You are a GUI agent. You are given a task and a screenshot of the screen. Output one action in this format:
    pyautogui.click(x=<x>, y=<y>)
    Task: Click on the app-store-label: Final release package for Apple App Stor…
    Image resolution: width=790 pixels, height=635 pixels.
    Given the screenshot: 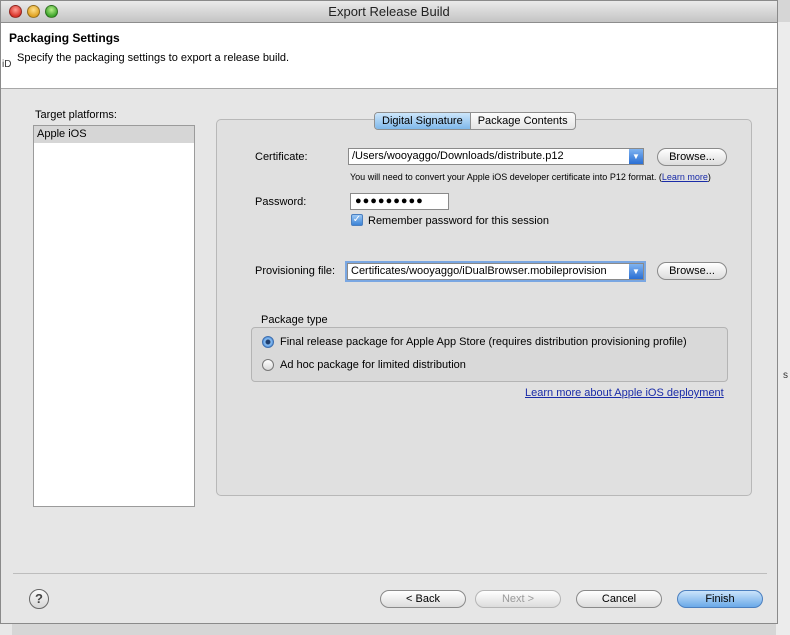 What is the action you would take?
    pyautogui.click(x=483, y=342)
    